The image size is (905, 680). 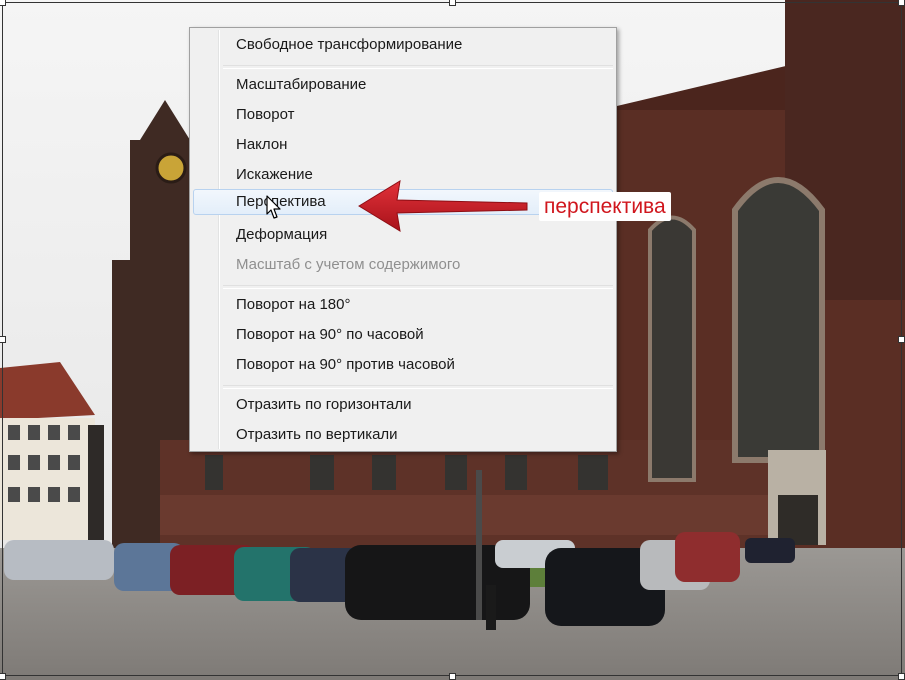 I want to click on menu-item-rotate-90-cw: Поворот на 90° по часовой, so click(x=403, y=335).